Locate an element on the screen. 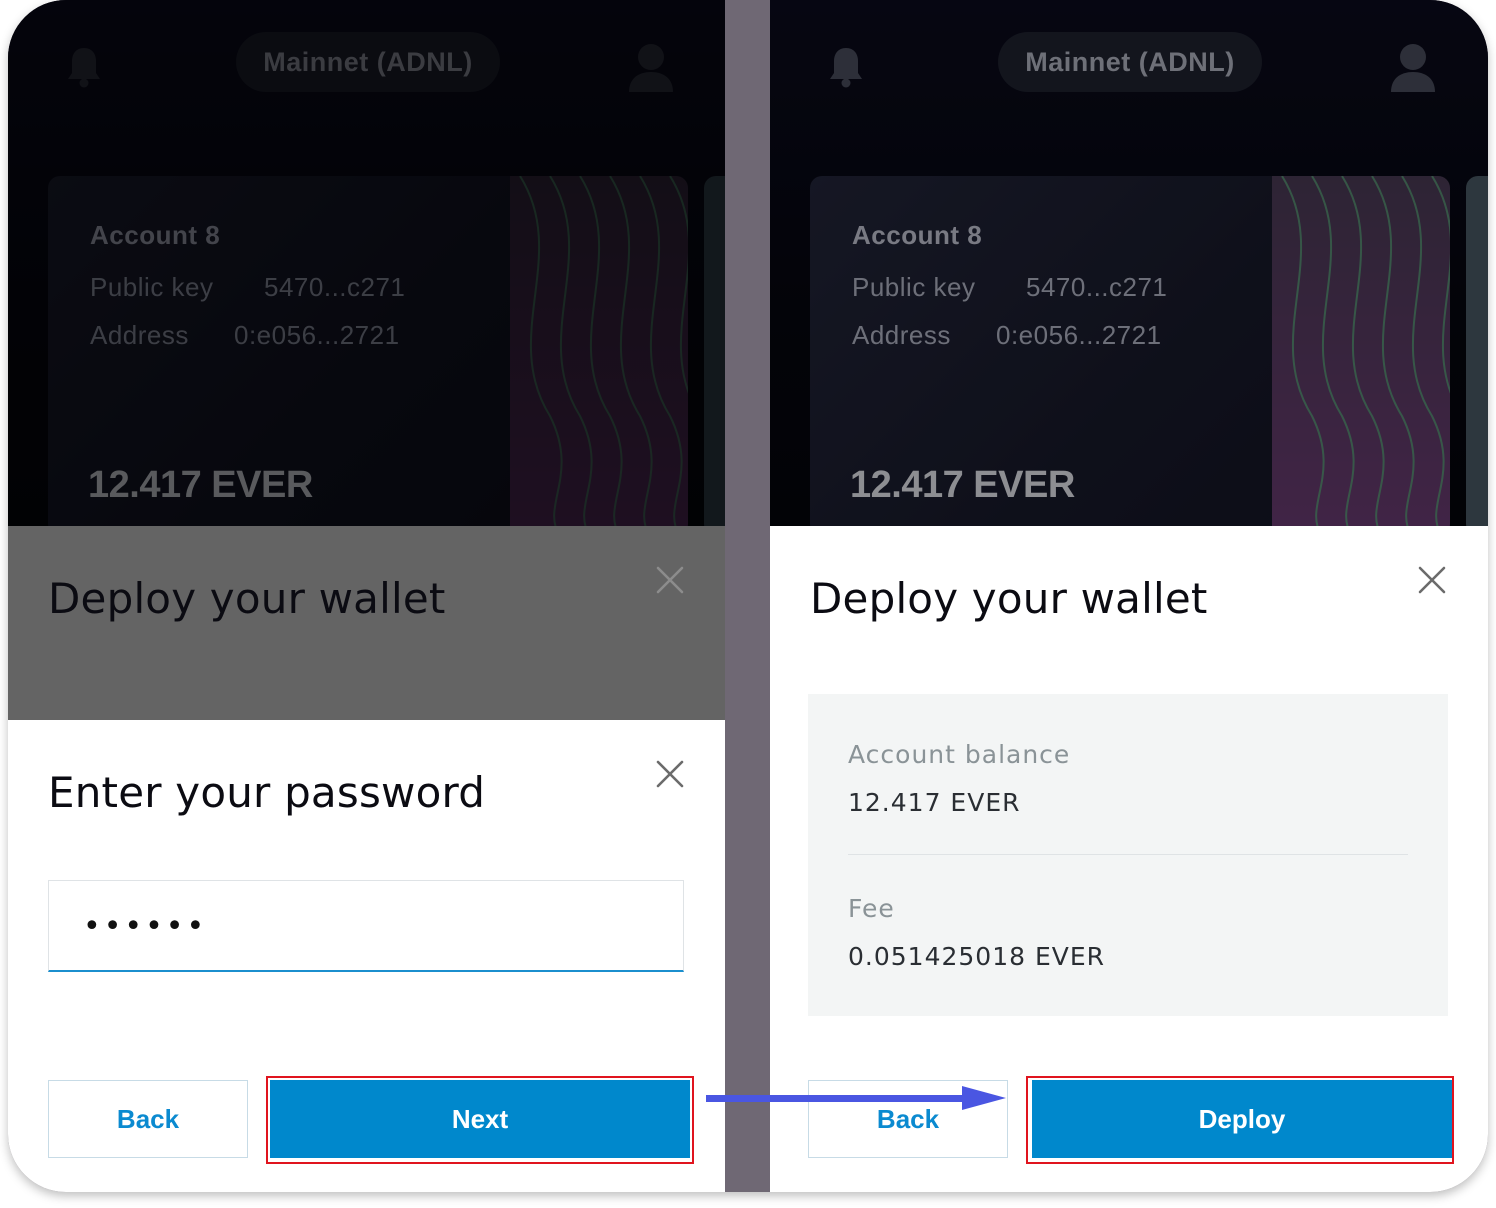 This screenshot has width=1496, height=1208. fee-value: 0.051425018 EVER is located at coordinates (977, 956).